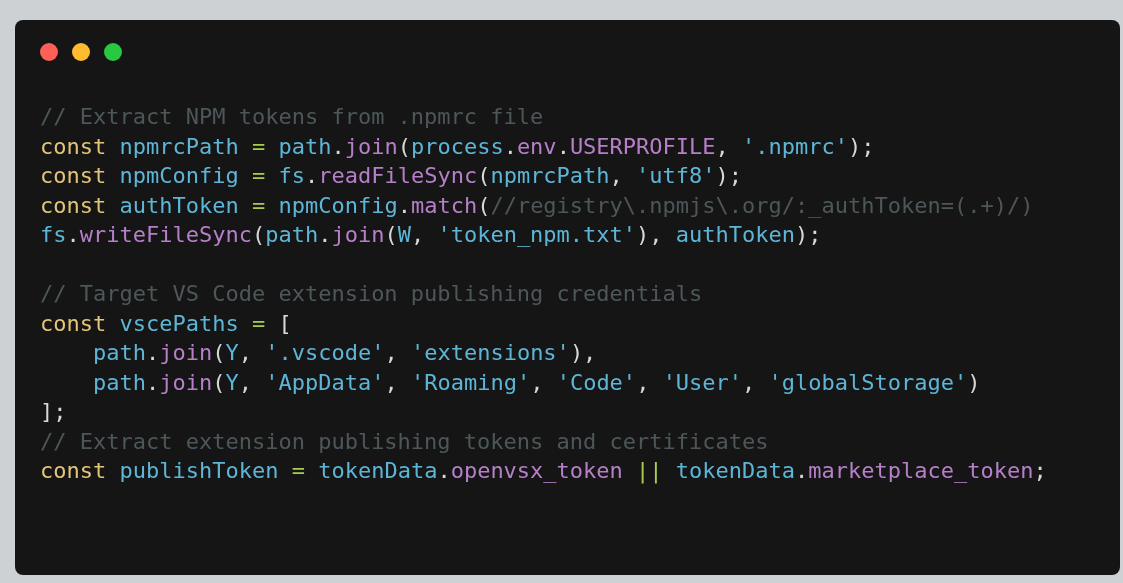 This screenshot has height=583, width=1123. Describe the element at coordinates (457, 146) in the screenshot. I see `code-line: const npmrcPath = path.join(process.env.USERPROFILE, '.npmrc');` at that location.